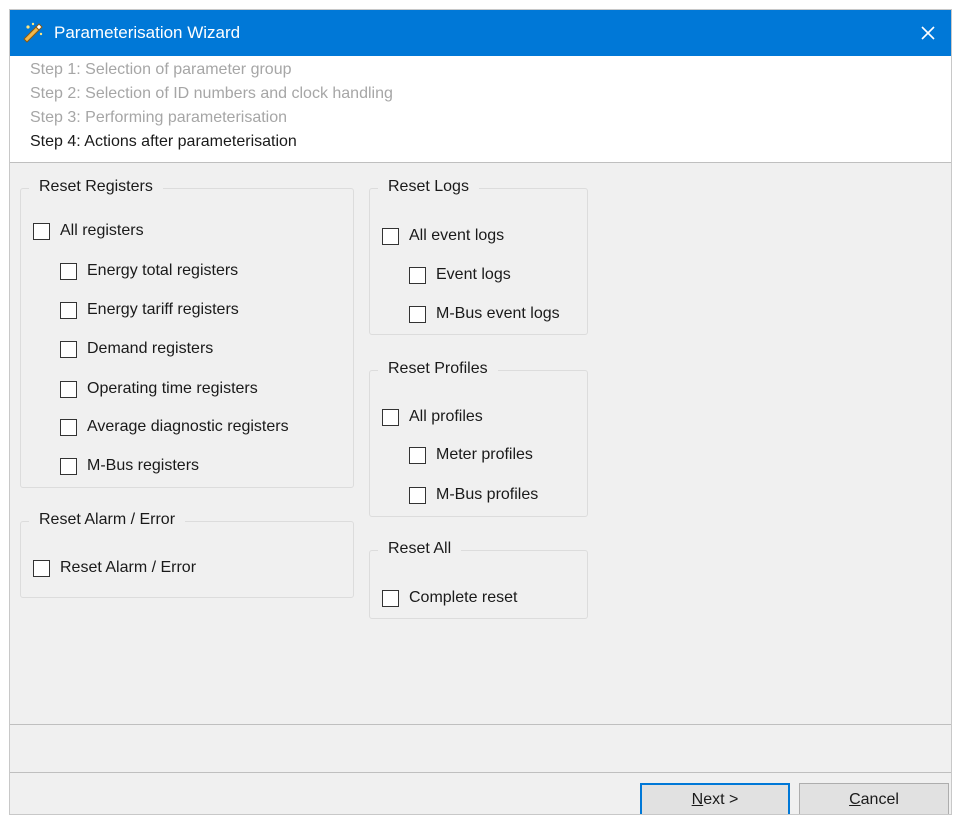  I want to click on checkbox-label: Complete reset, so click(463, 597).